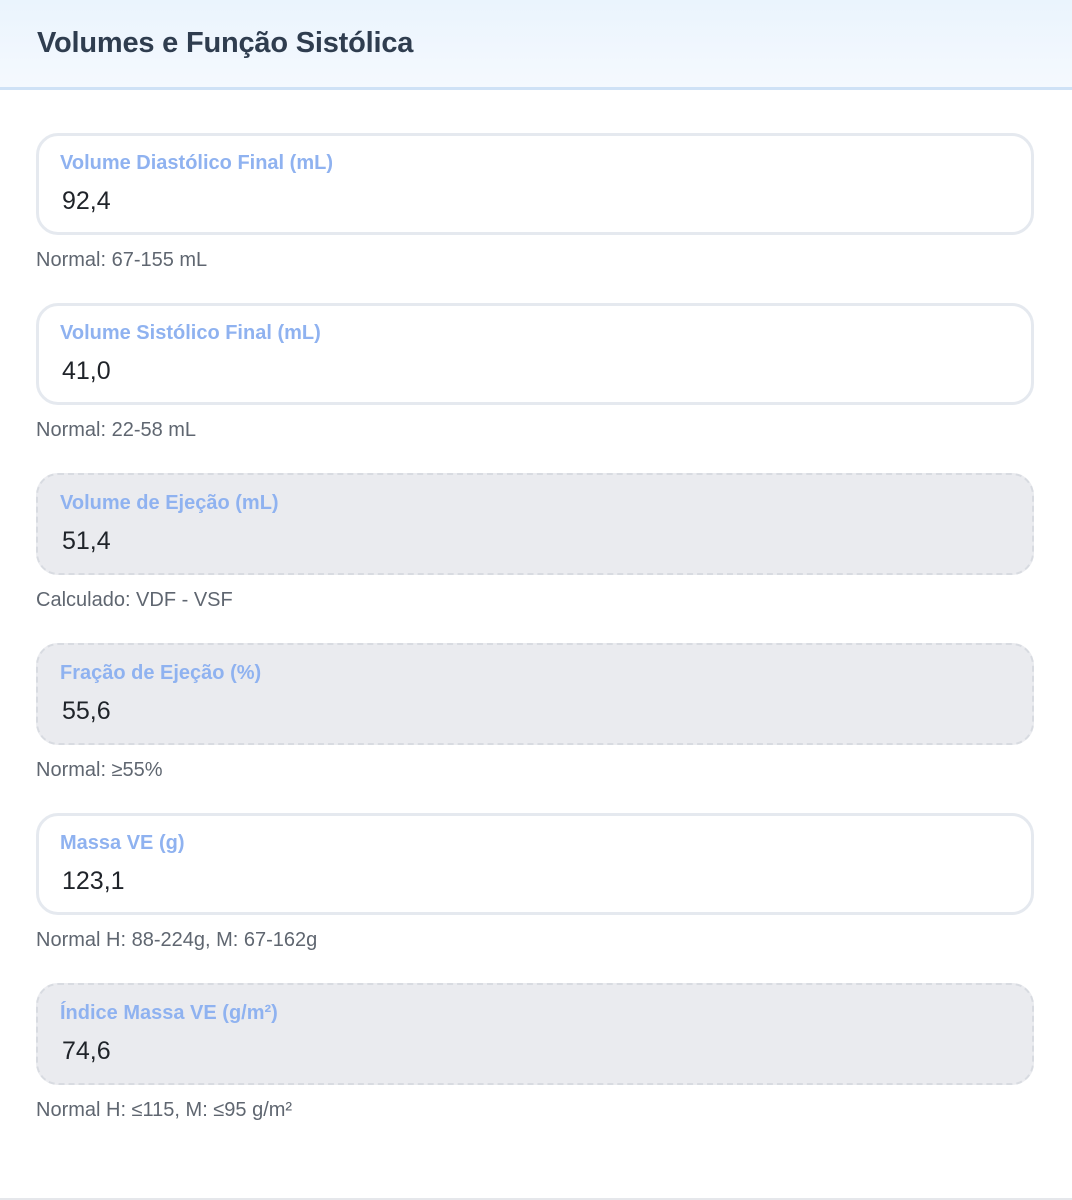  I want to click on lv-mass-index-field: Índice Massa VE (g/m²), so click(535, 1034).